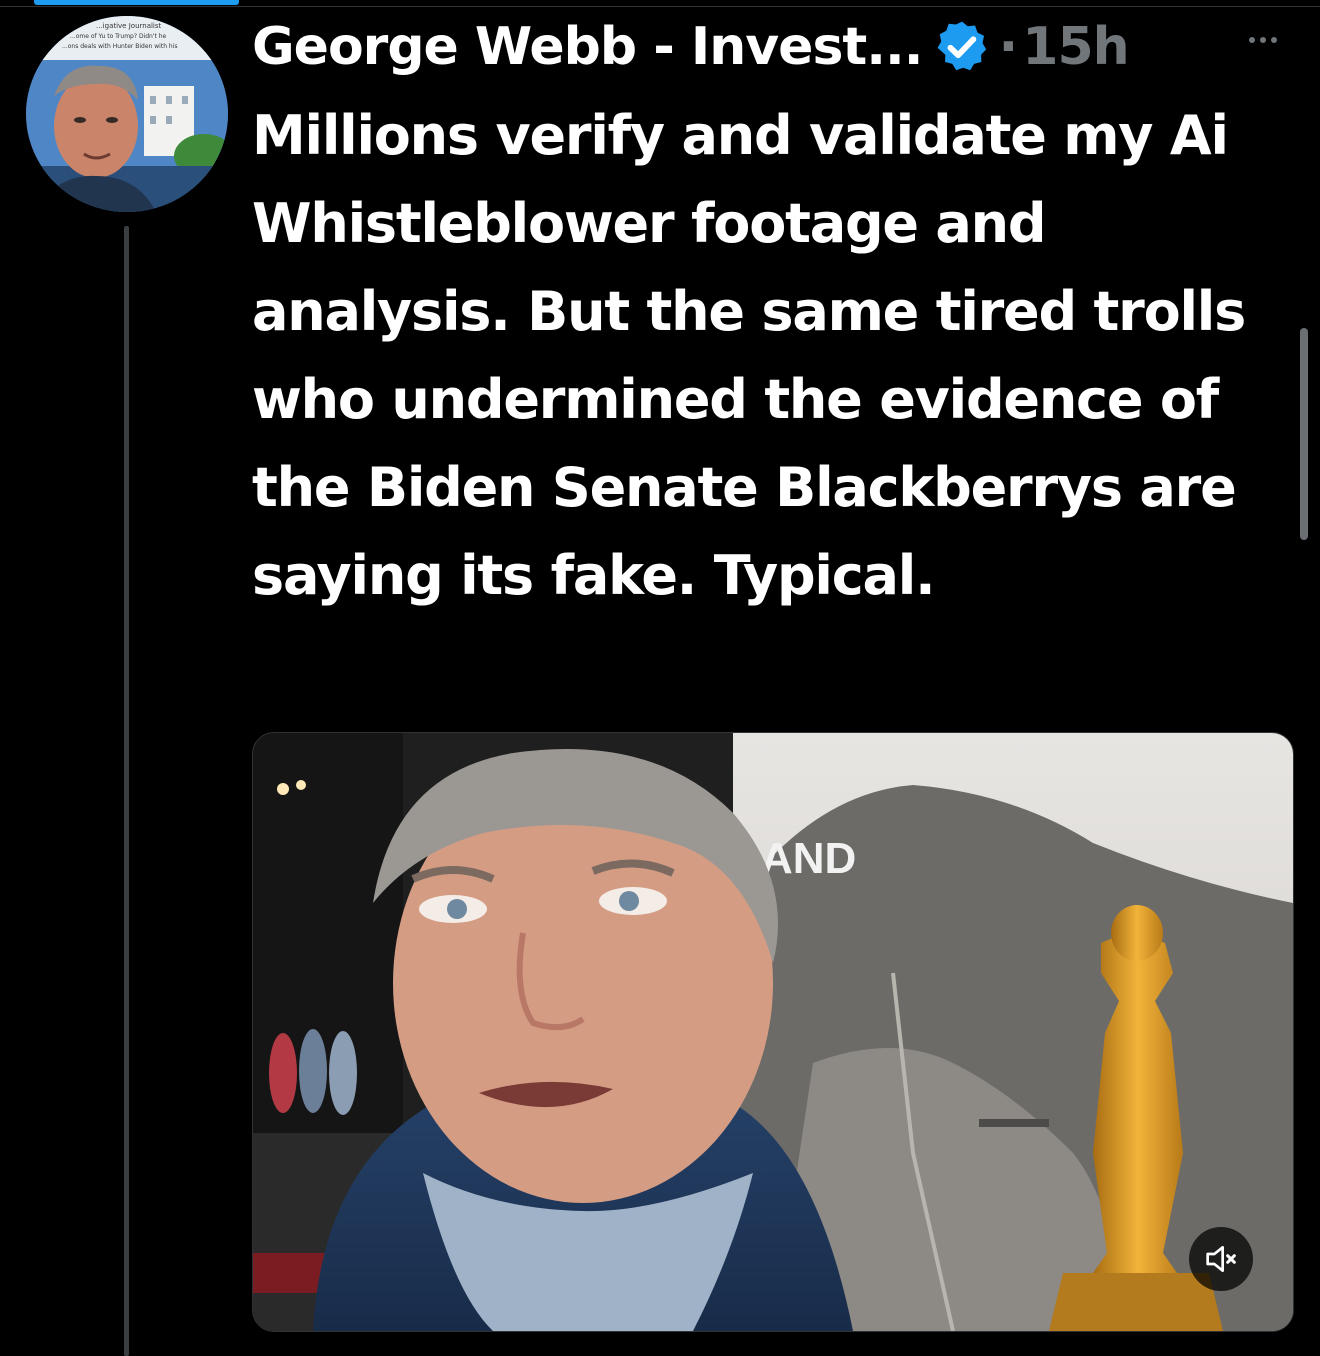 This screenshot has height=1356, width=1320. What do you see at coordinates (660, 6) in the screenshot?
I see `divider` at bounding box center [660, 6].